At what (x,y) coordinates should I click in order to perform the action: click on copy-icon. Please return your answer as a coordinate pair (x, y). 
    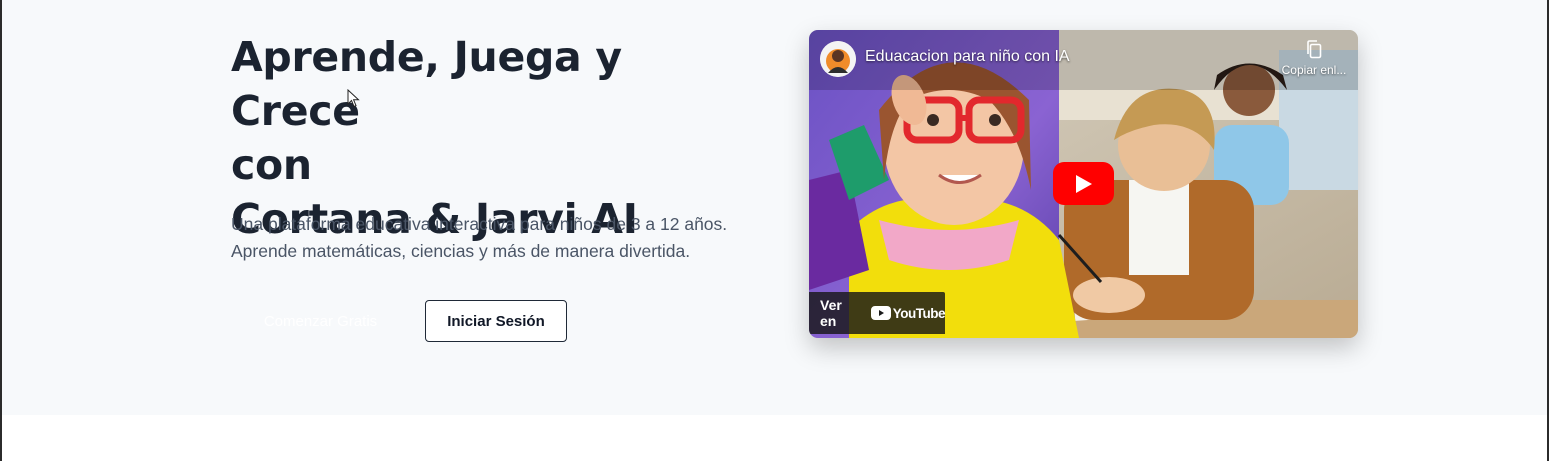
    Looking at the image, I should click on (1314, 49).